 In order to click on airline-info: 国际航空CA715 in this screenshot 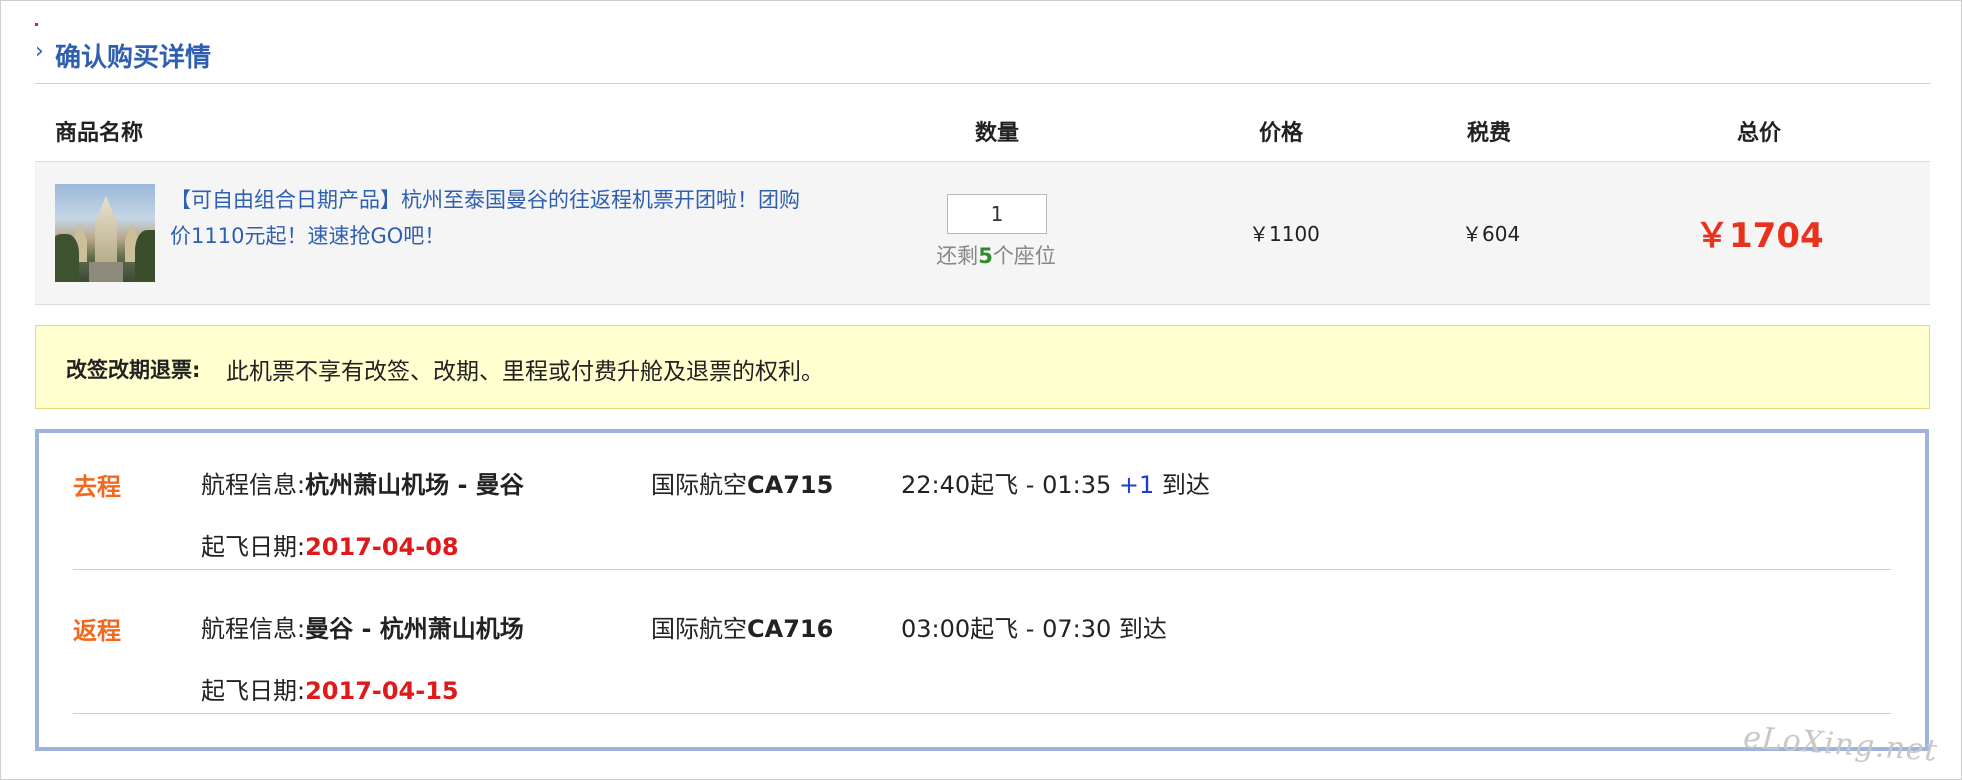, I will do `click(742, 482)`.